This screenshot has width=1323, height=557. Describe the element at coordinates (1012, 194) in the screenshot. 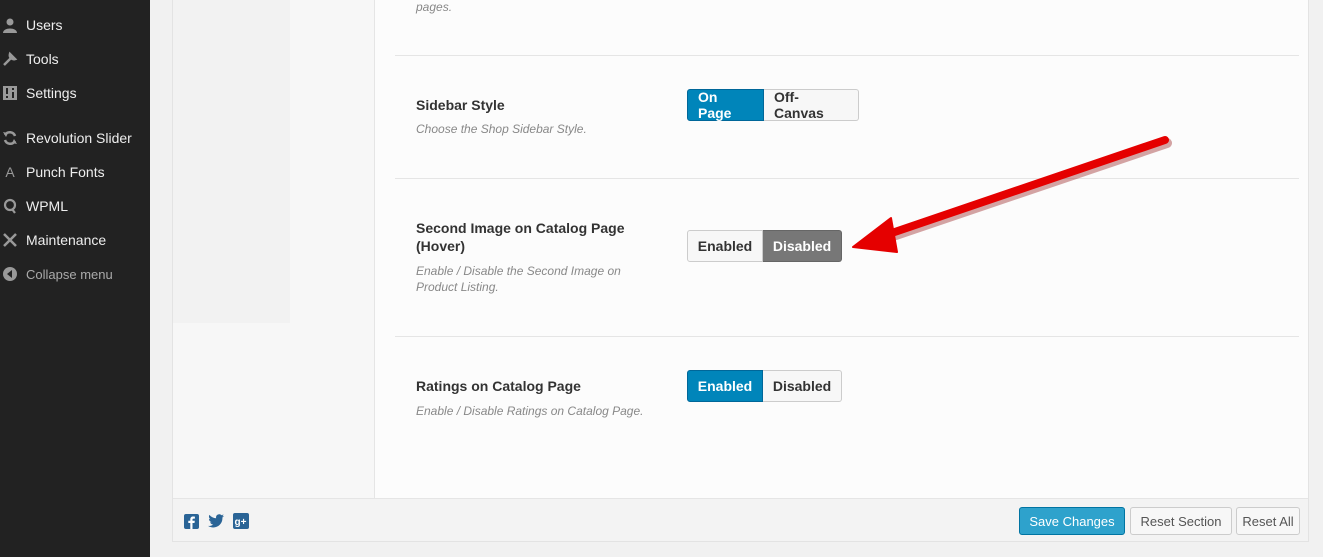

I see `annotation-arrow` at that location.